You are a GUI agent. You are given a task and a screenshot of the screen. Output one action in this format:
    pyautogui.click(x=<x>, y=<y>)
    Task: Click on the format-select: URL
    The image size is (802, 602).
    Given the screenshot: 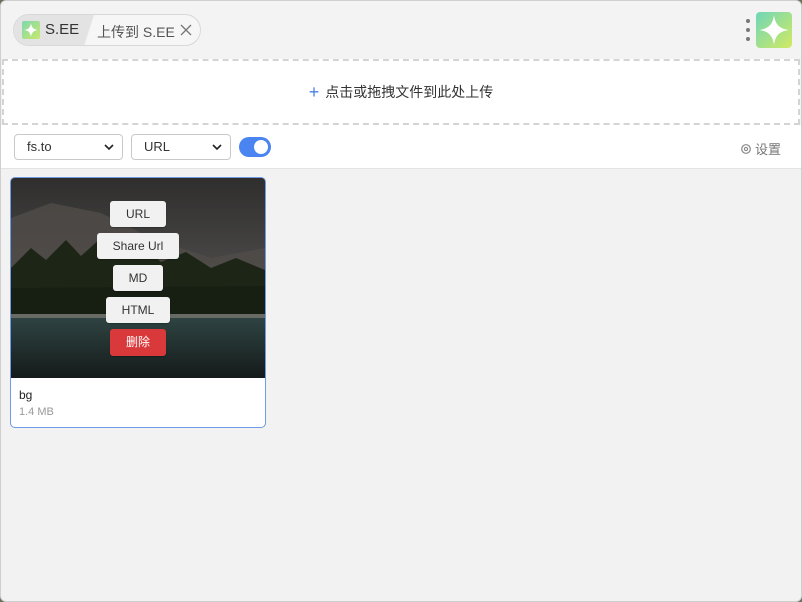 What is the action you would take?
    pyautogui.click(x=181, y=147)
    